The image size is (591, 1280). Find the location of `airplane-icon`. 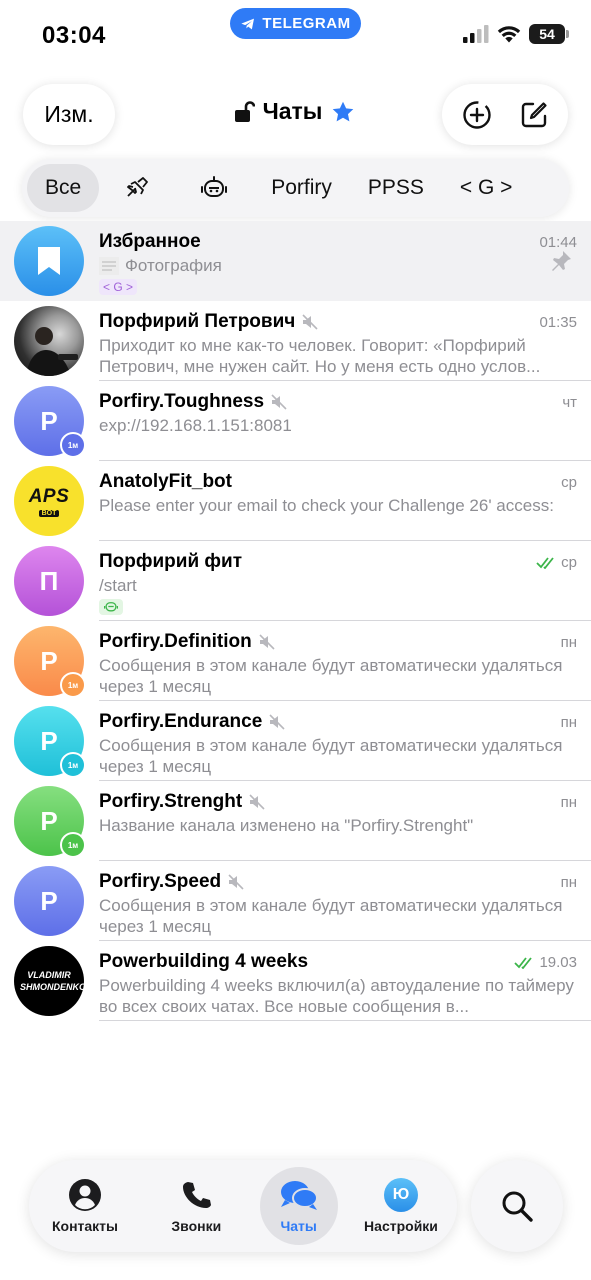

airplane-icon is located at coordinates (138, 187).